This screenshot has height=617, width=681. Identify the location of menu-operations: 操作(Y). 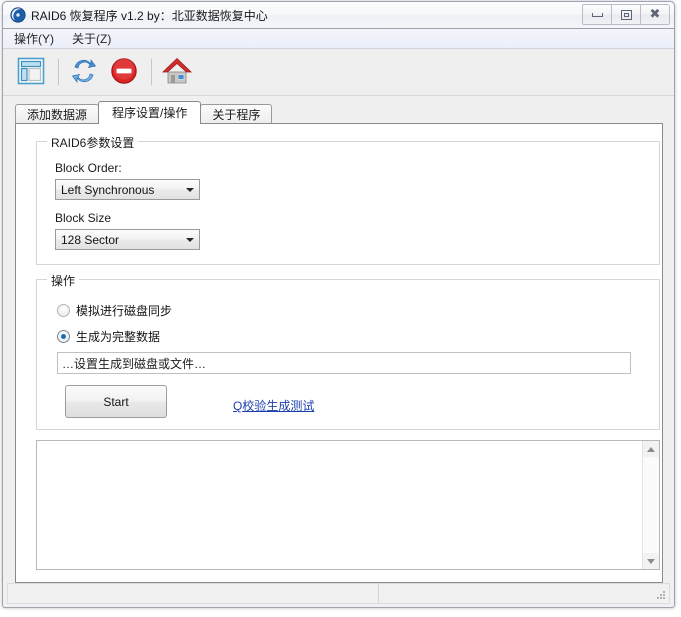
(36, 39).